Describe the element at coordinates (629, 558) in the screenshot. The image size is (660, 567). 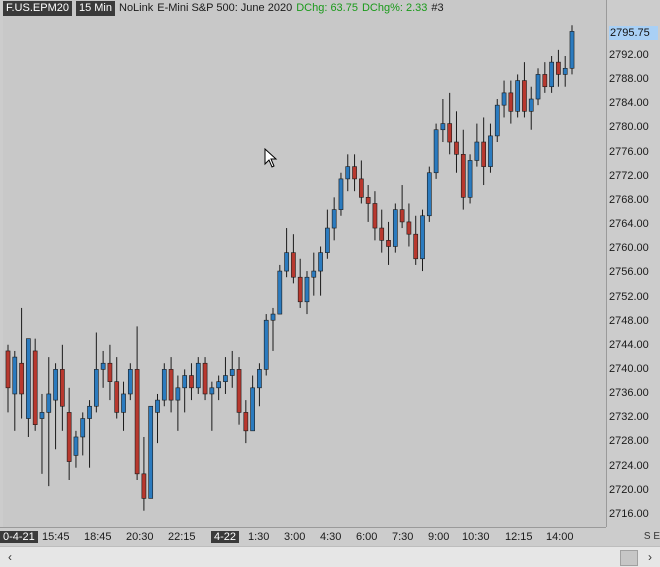
I see `scroll-thumb` at that location.